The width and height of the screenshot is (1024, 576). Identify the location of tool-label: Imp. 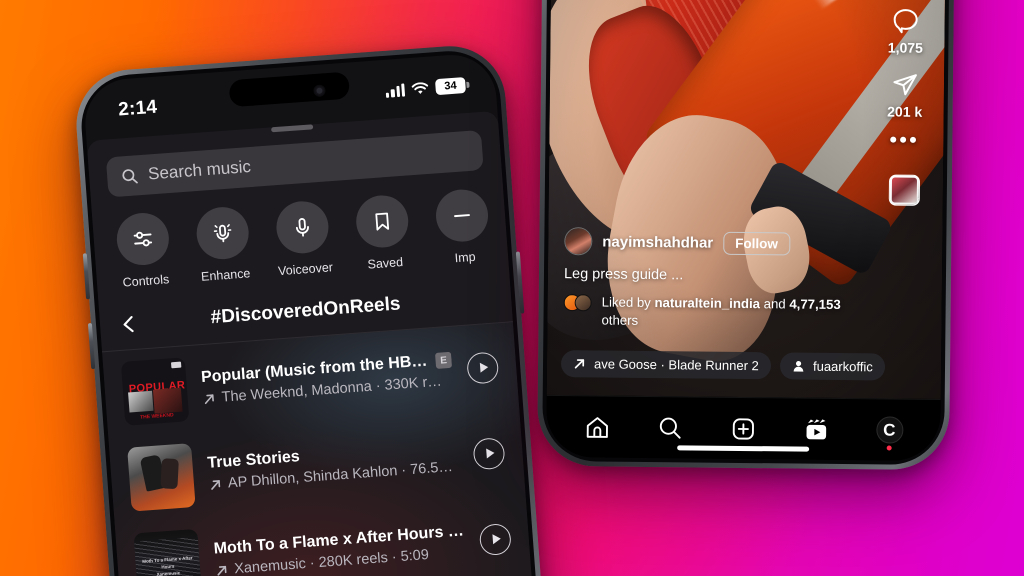
(465, 257).